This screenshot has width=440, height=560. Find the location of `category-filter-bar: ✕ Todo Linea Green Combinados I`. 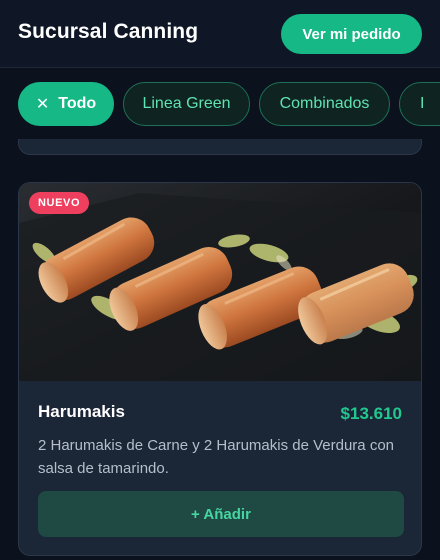

category-filter-bar: ✕ Todo Linea Green Combinados I is located at coordinates (220, 104).